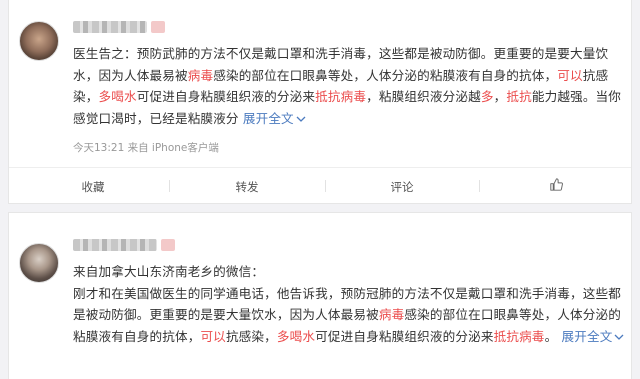 This screenshot has height=379, width=640. What do you see at coordinates (500, 96) in the screenshot?
I see `text-segment: ，` at bounding box center [500, 96].